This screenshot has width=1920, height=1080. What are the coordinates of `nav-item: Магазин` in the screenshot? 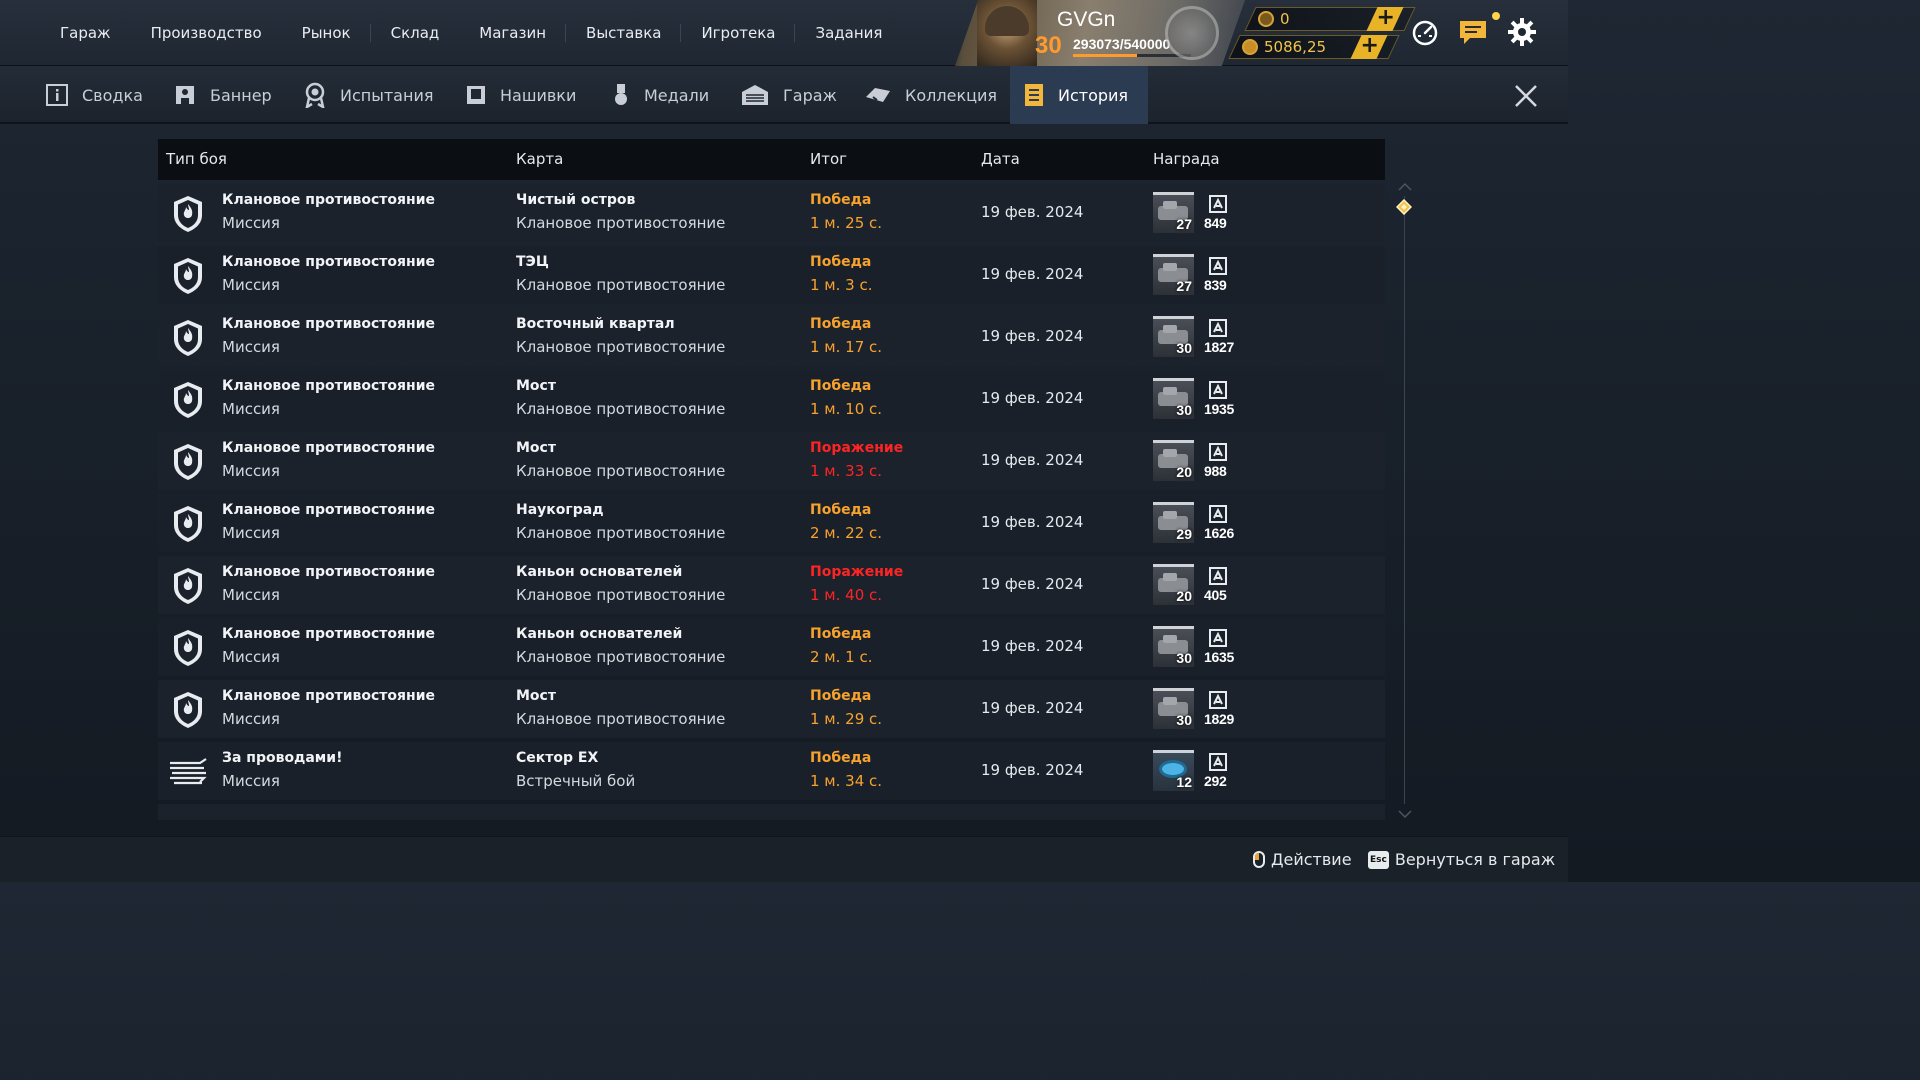 It's located at (512, 33).